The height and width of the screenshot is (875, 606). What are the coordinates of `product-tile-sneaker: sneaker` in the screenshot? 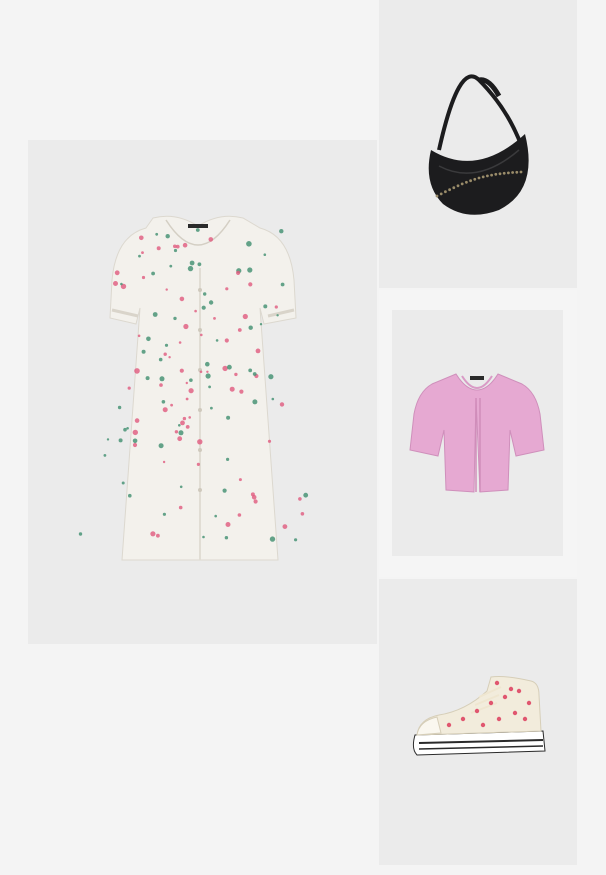 It's located at (478, 722).